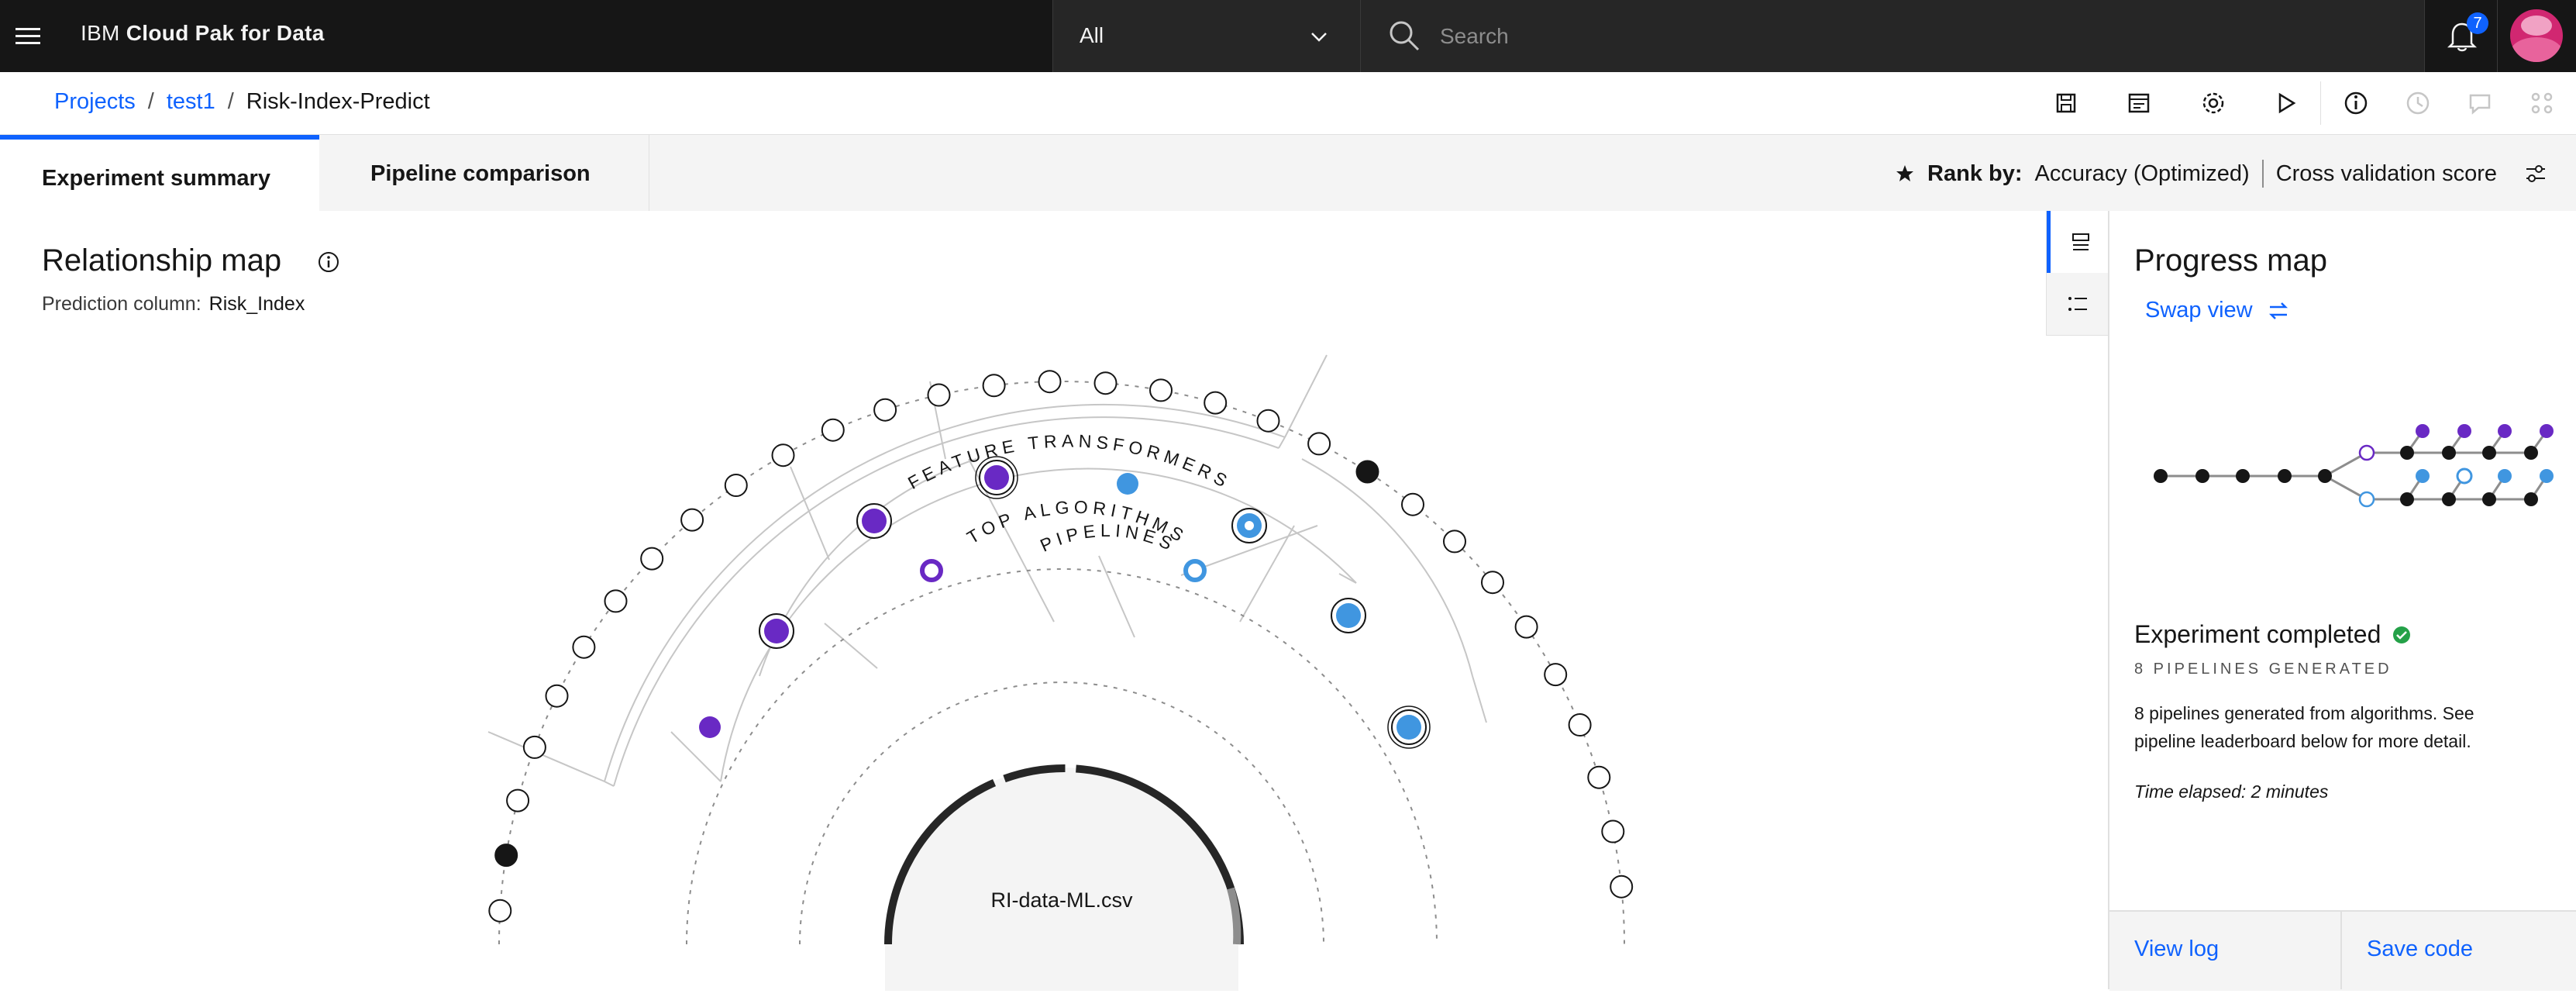  Describe the element at coordinates (1404, 36) in the screenshot. I see `search-icon` at that location.